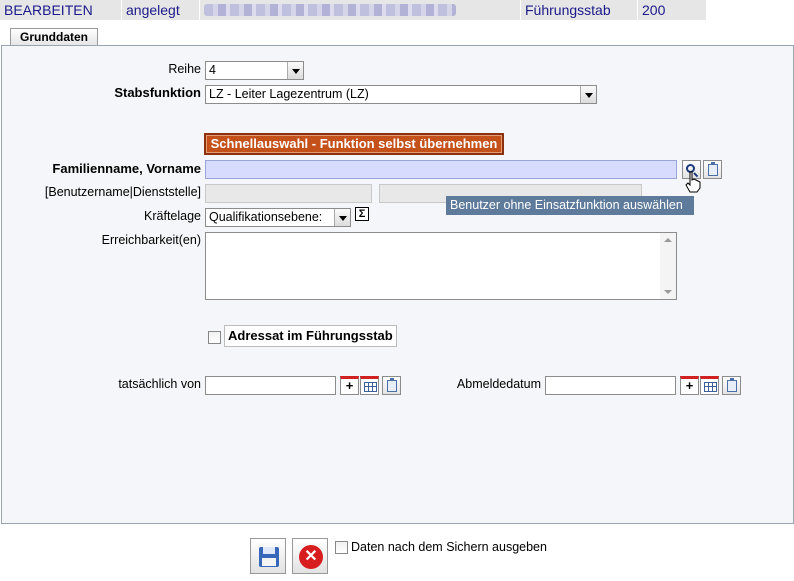 Image resolution: width=794 pixels, height=581 pixels. I want to click on kraeftelage-label: Kräftelage, so click(172, 216).